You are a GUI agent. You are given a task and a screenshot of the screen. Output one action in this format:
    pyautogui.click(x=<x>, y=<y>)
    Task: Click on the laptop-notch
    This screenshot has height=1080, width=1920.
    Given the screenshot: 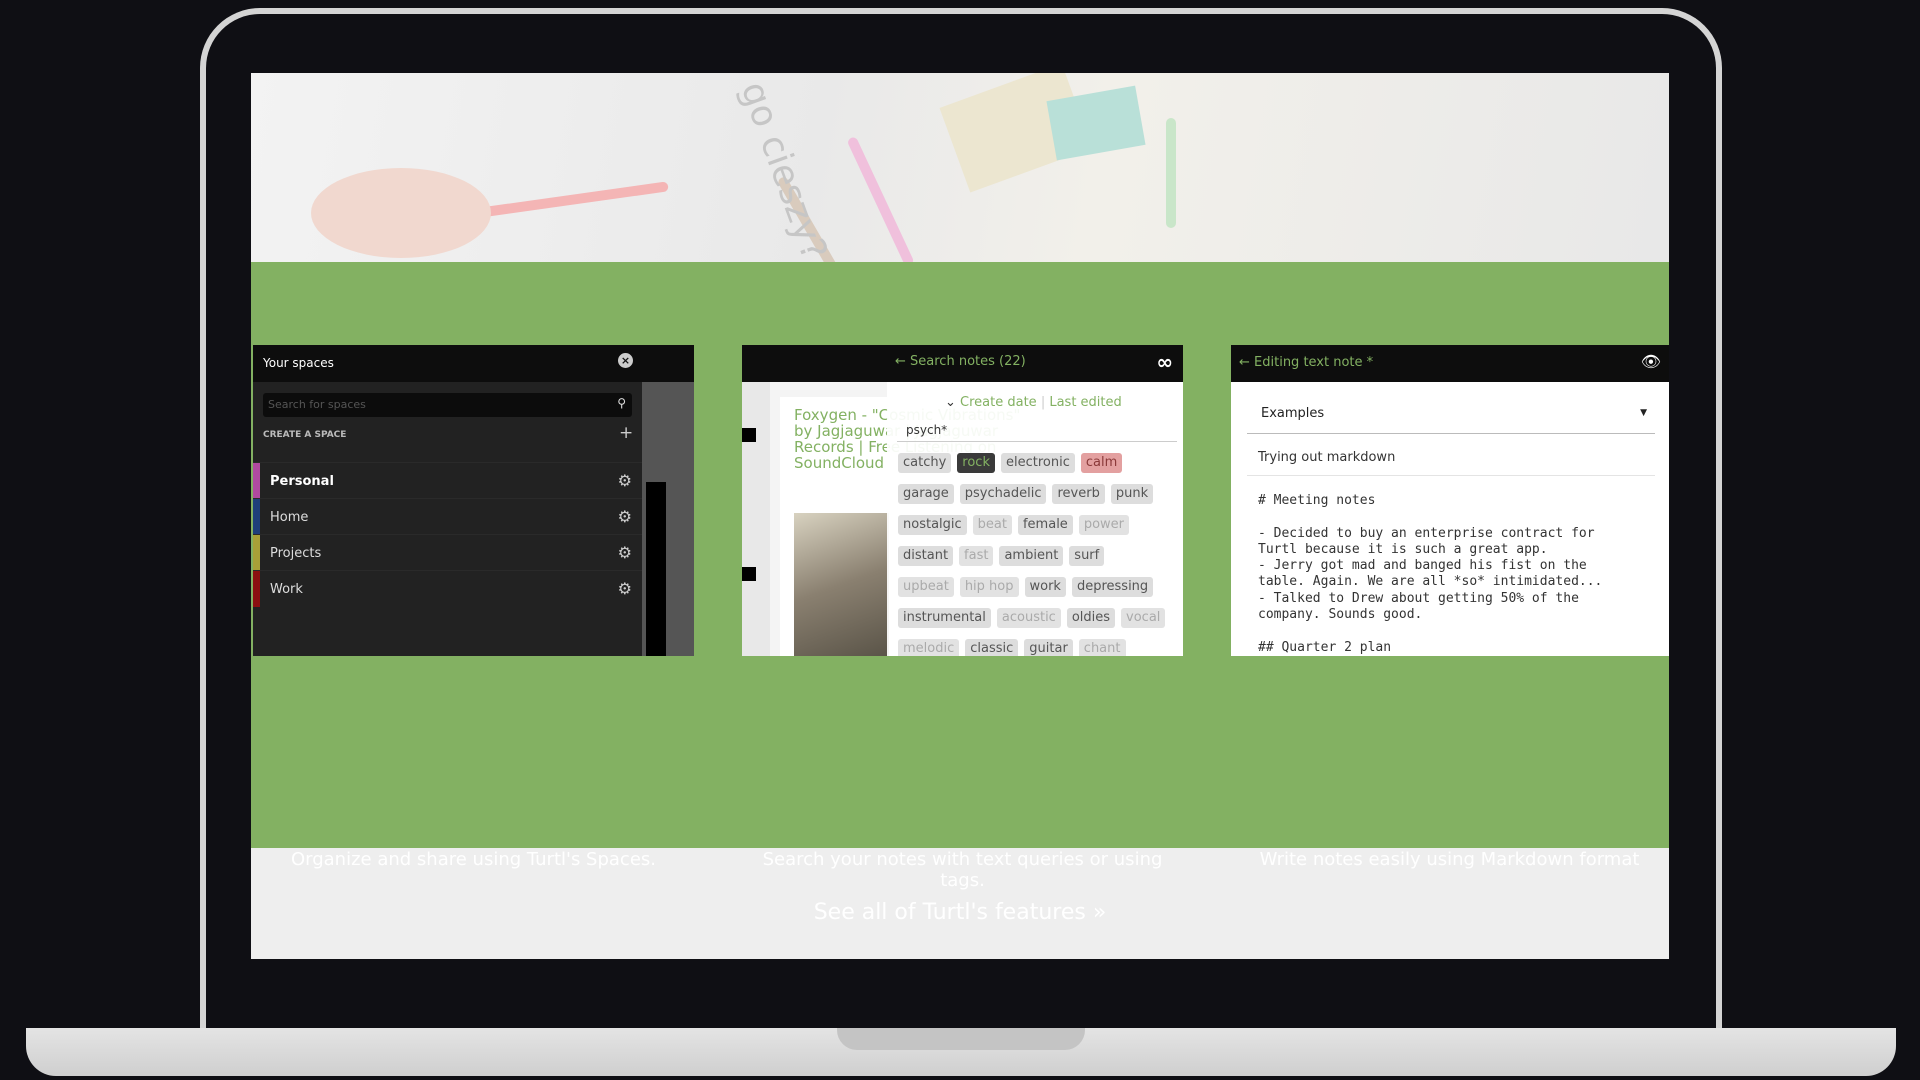 What is the action you would take?
    pyautogui.click(x=961, y=1039)
    